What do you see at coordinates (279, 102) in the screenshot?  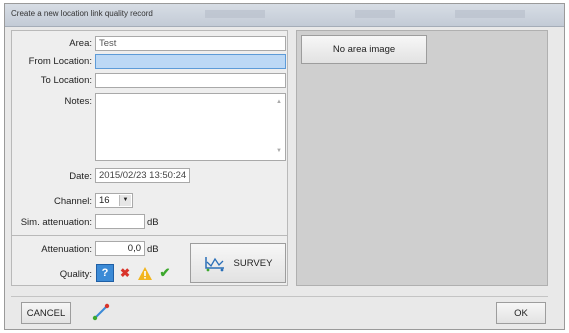 I see `scroll-up-icon: ▲` at bounding box center [279, 102].